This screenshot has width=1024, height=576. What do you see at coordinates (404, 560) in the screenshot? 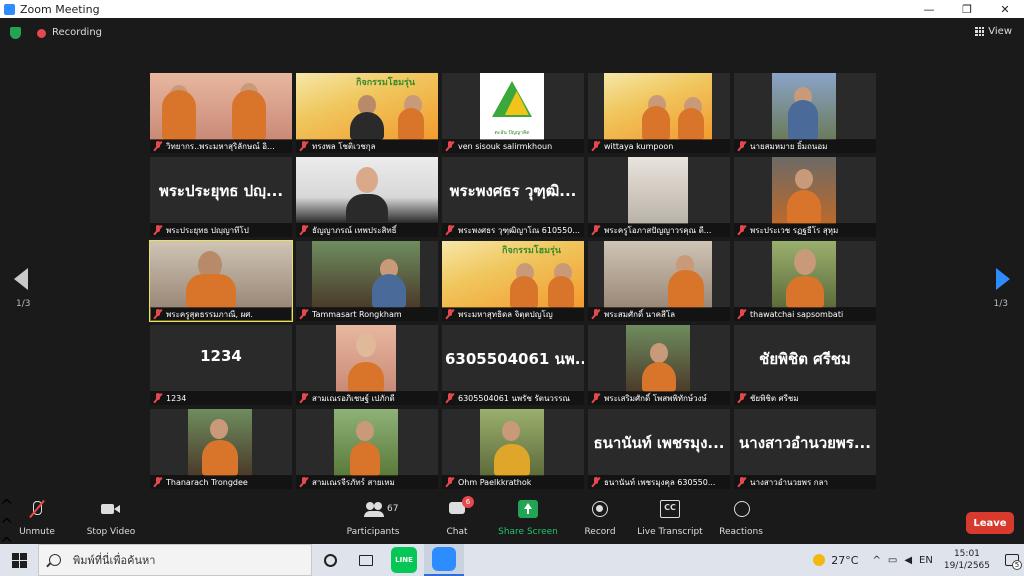
I see `line-app-button: LINE` at bounding box center [404, 560].